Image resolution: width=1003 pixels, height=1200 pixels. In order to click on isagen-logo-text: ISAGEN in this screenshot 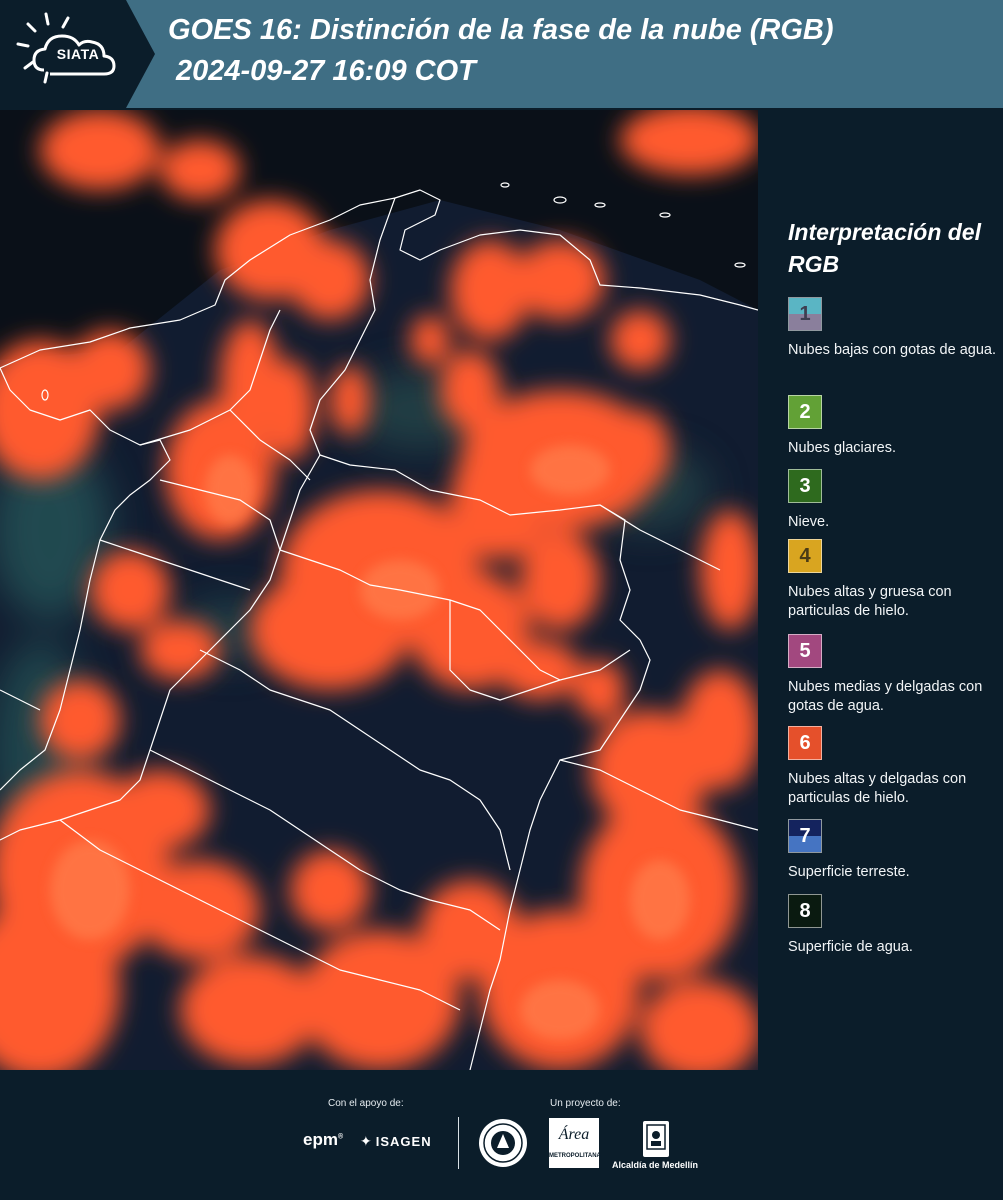, I will do `click(403, 1141)`.